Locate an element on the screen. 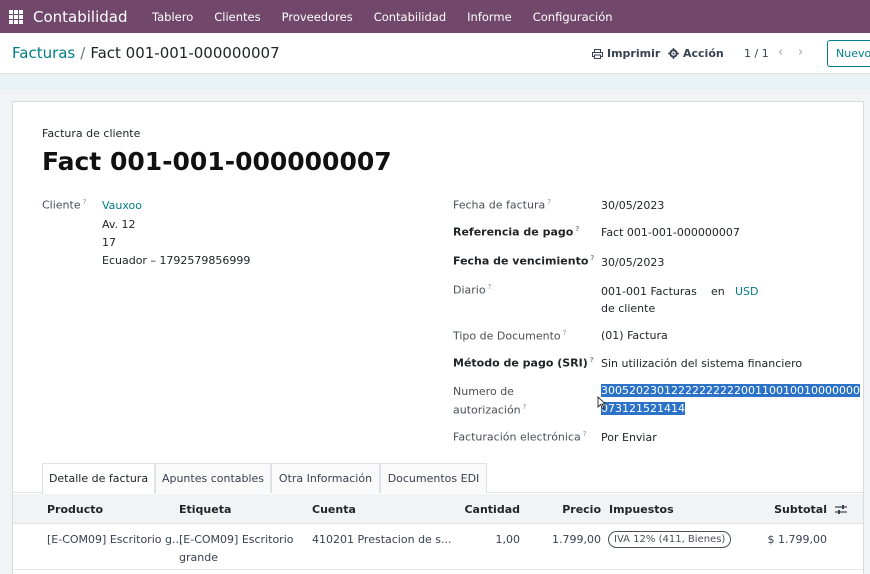 This screenshot has height=574, width=870. row-quantity: 1,00 is located at coordinates (508, 539).